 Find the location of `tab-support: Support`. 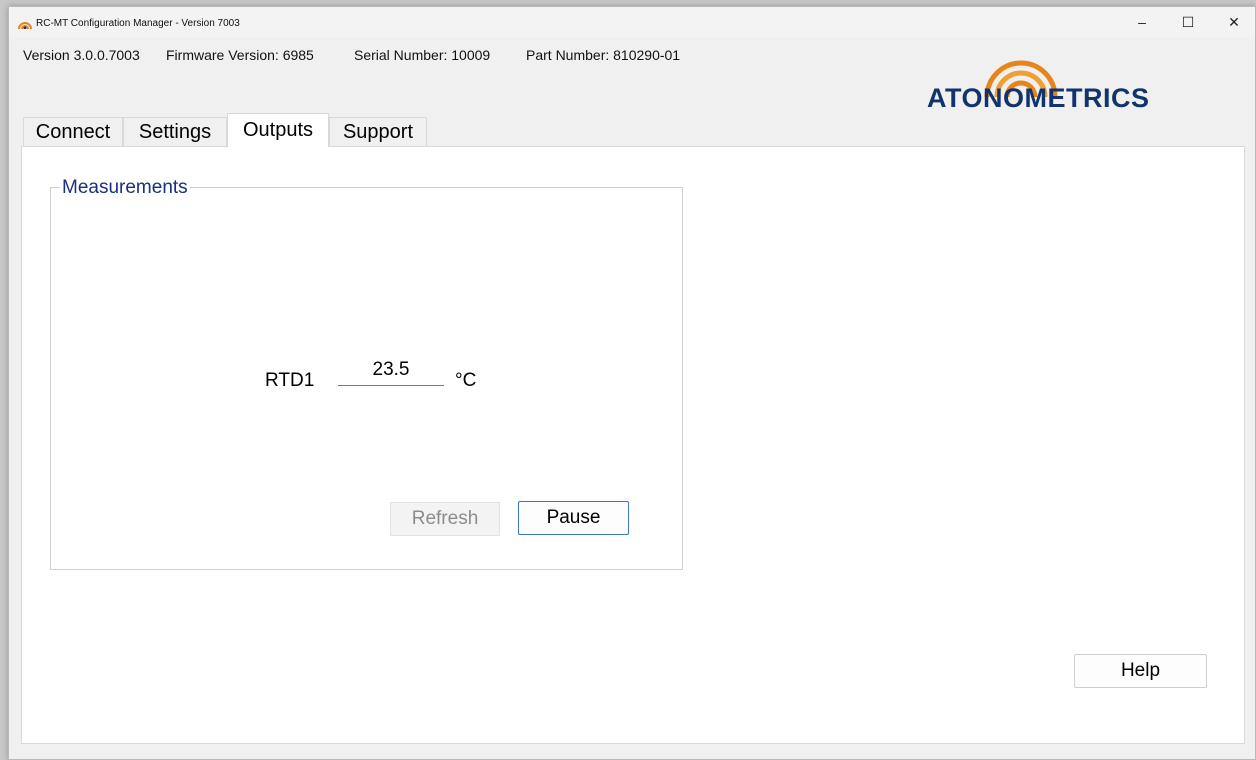

tab-support: Support is located at coordinates (378, 132).